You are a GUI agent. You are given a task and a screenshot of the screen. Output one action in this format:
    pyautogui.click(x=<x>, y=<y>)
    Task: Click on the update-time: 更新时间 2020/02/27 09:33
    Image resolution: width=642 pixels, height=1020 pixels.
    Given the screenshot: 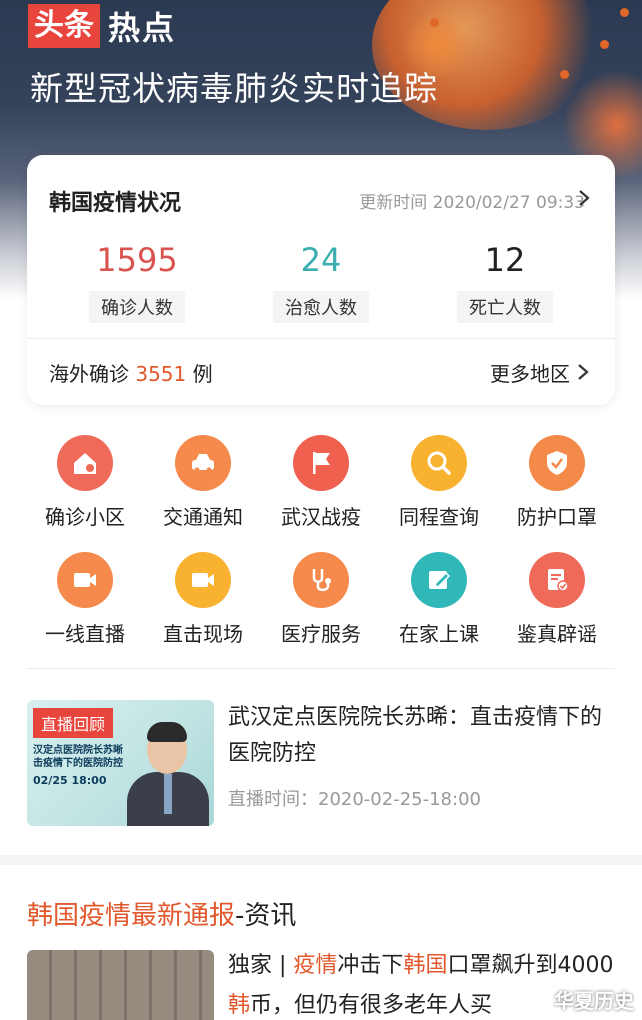 What is the action you would take?
    pyautogui.click(x=472, y=203)
    